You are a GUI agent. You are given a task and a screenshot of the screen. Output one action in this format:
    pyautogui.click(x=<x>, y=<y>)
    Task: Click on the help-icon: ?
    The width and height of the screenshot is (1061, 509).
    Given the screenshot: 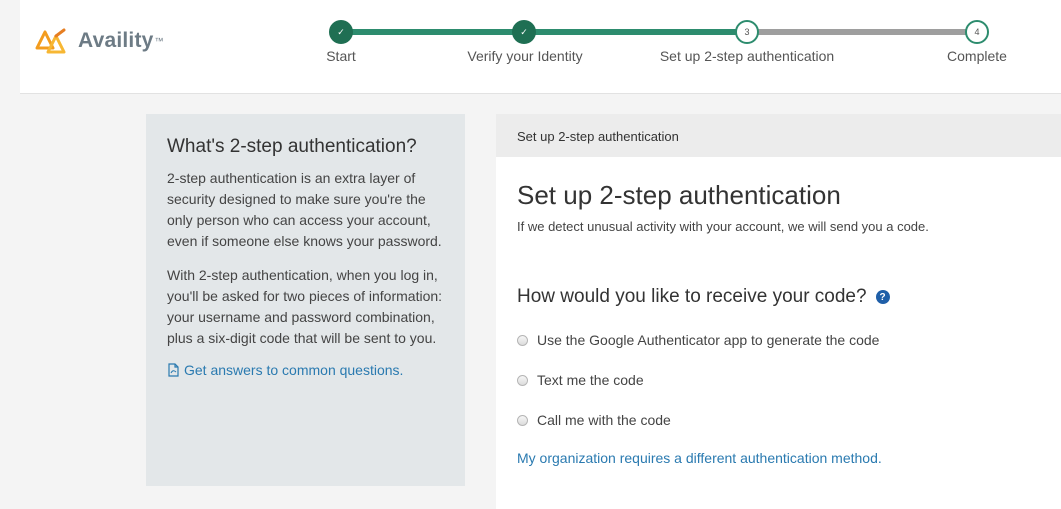 What is the action you would take?
    pyautogui.click(x=882, y=297)
    